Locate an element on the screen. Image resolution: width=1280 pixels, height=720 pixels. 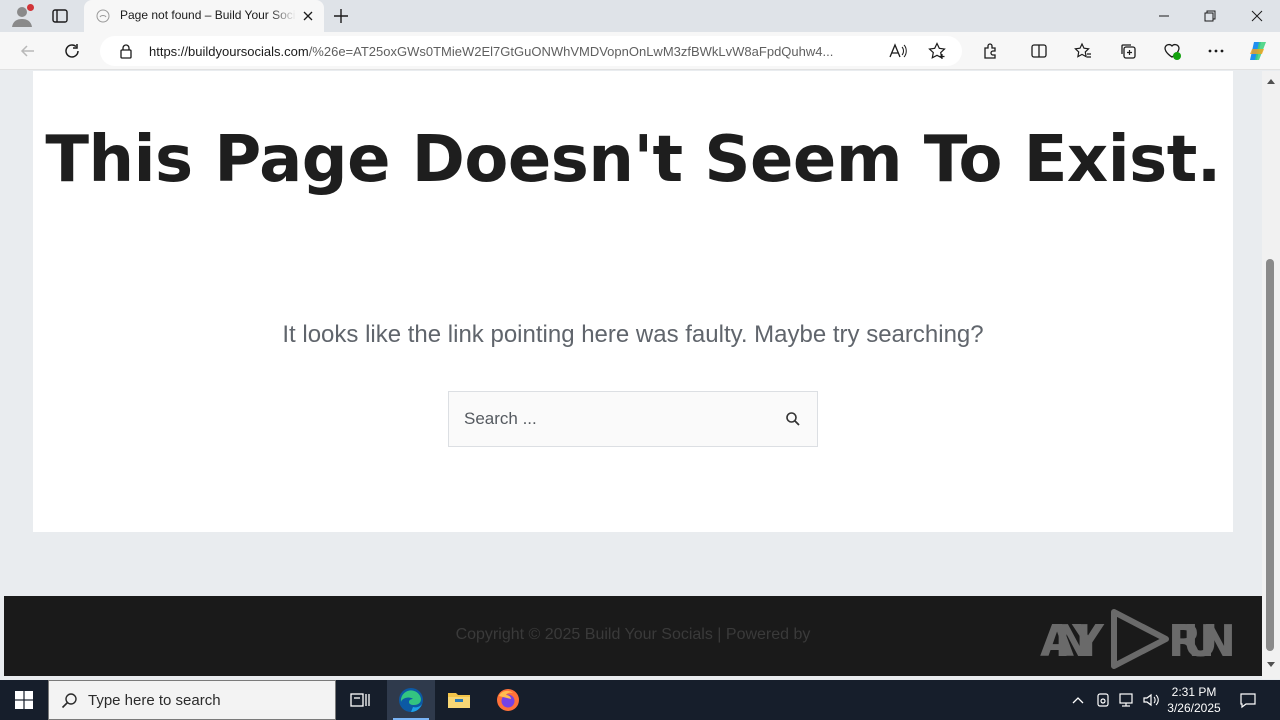
taskbar-file-explorer-button is located at coordinates (459, 700).